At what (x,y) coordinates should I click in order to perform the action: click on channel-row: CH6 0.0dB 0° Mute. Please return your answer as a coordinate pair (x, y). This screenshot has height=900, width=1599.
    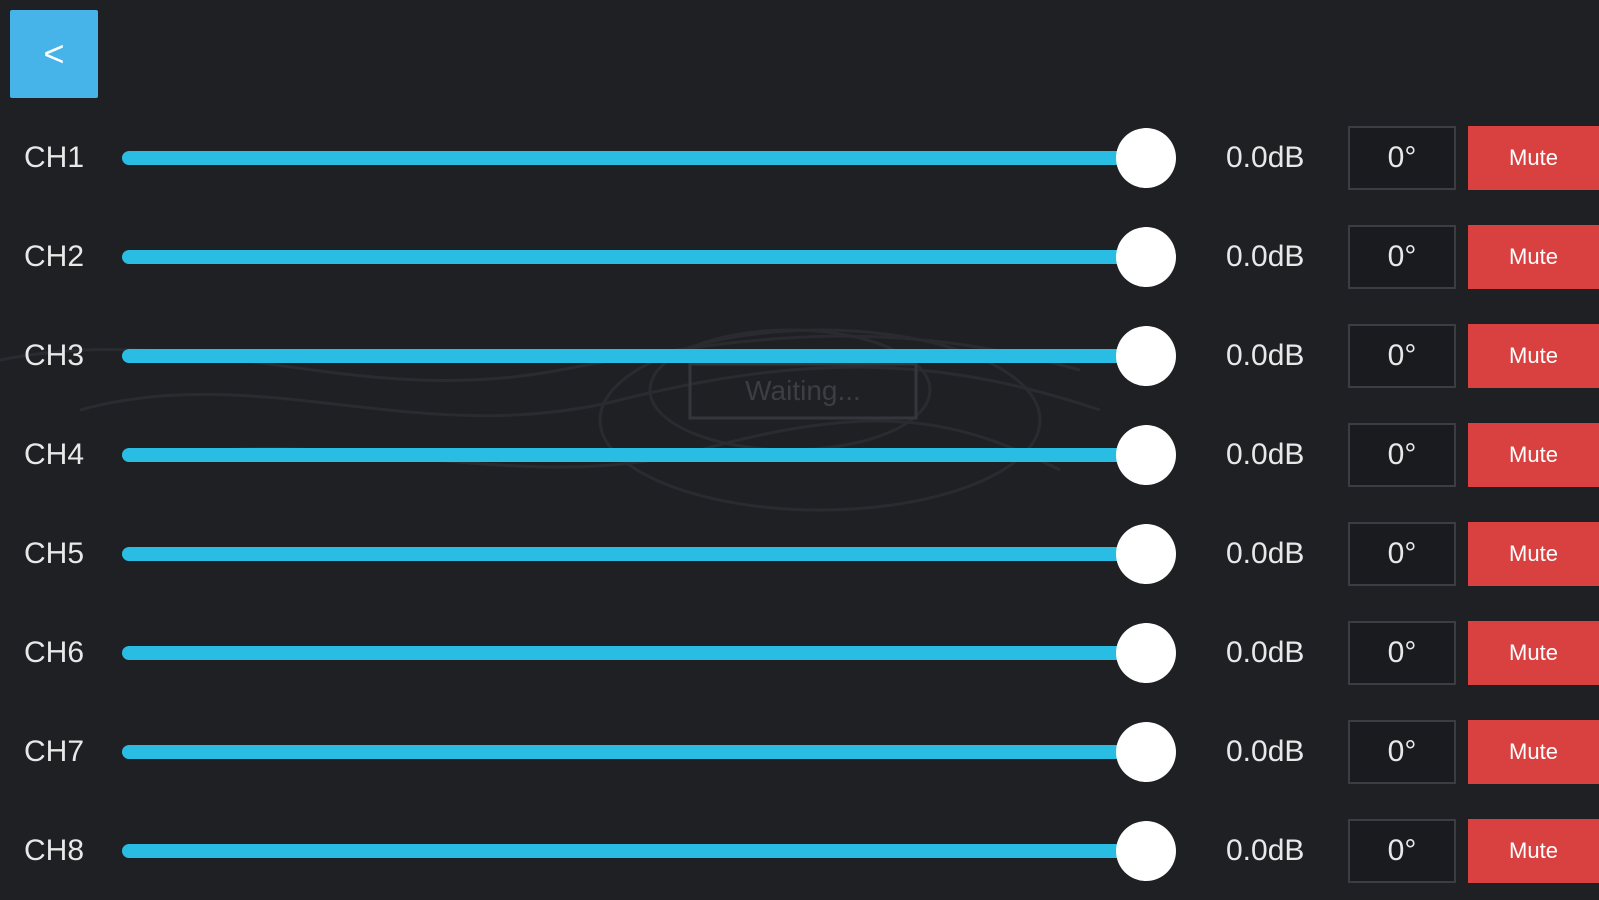
    Looking at the image, I should click on (799, 652).